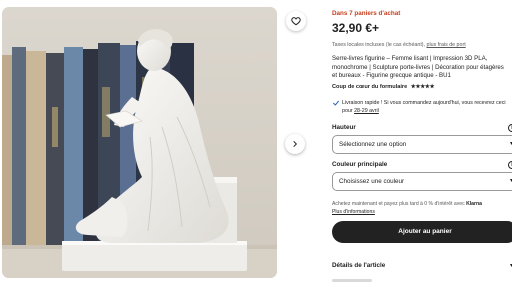 This screenshot has height=284, width=512. I want to click on shipping-link: plus frais de port, so click(446, 45).